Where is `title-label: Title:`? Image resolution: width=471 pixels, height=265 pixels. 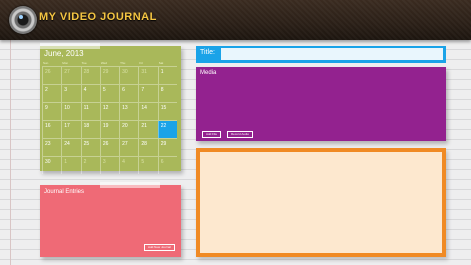
title-label: Title: is located at coordinates (207, 52).